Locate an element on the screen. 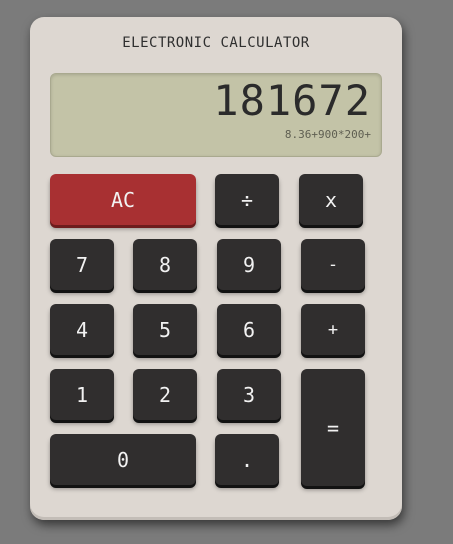  two-button: 2 is located at coordinates (165, 394).